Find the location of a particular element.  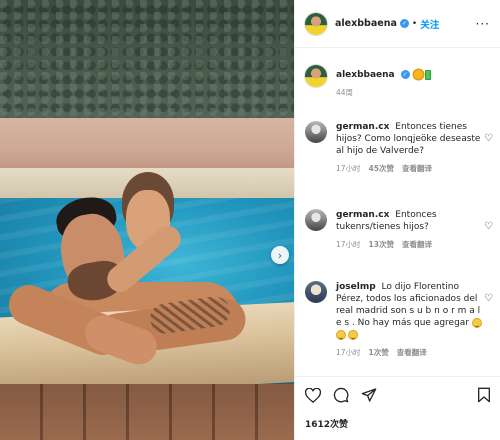

follow-button: 关注 is located at coordinates (429, 24).